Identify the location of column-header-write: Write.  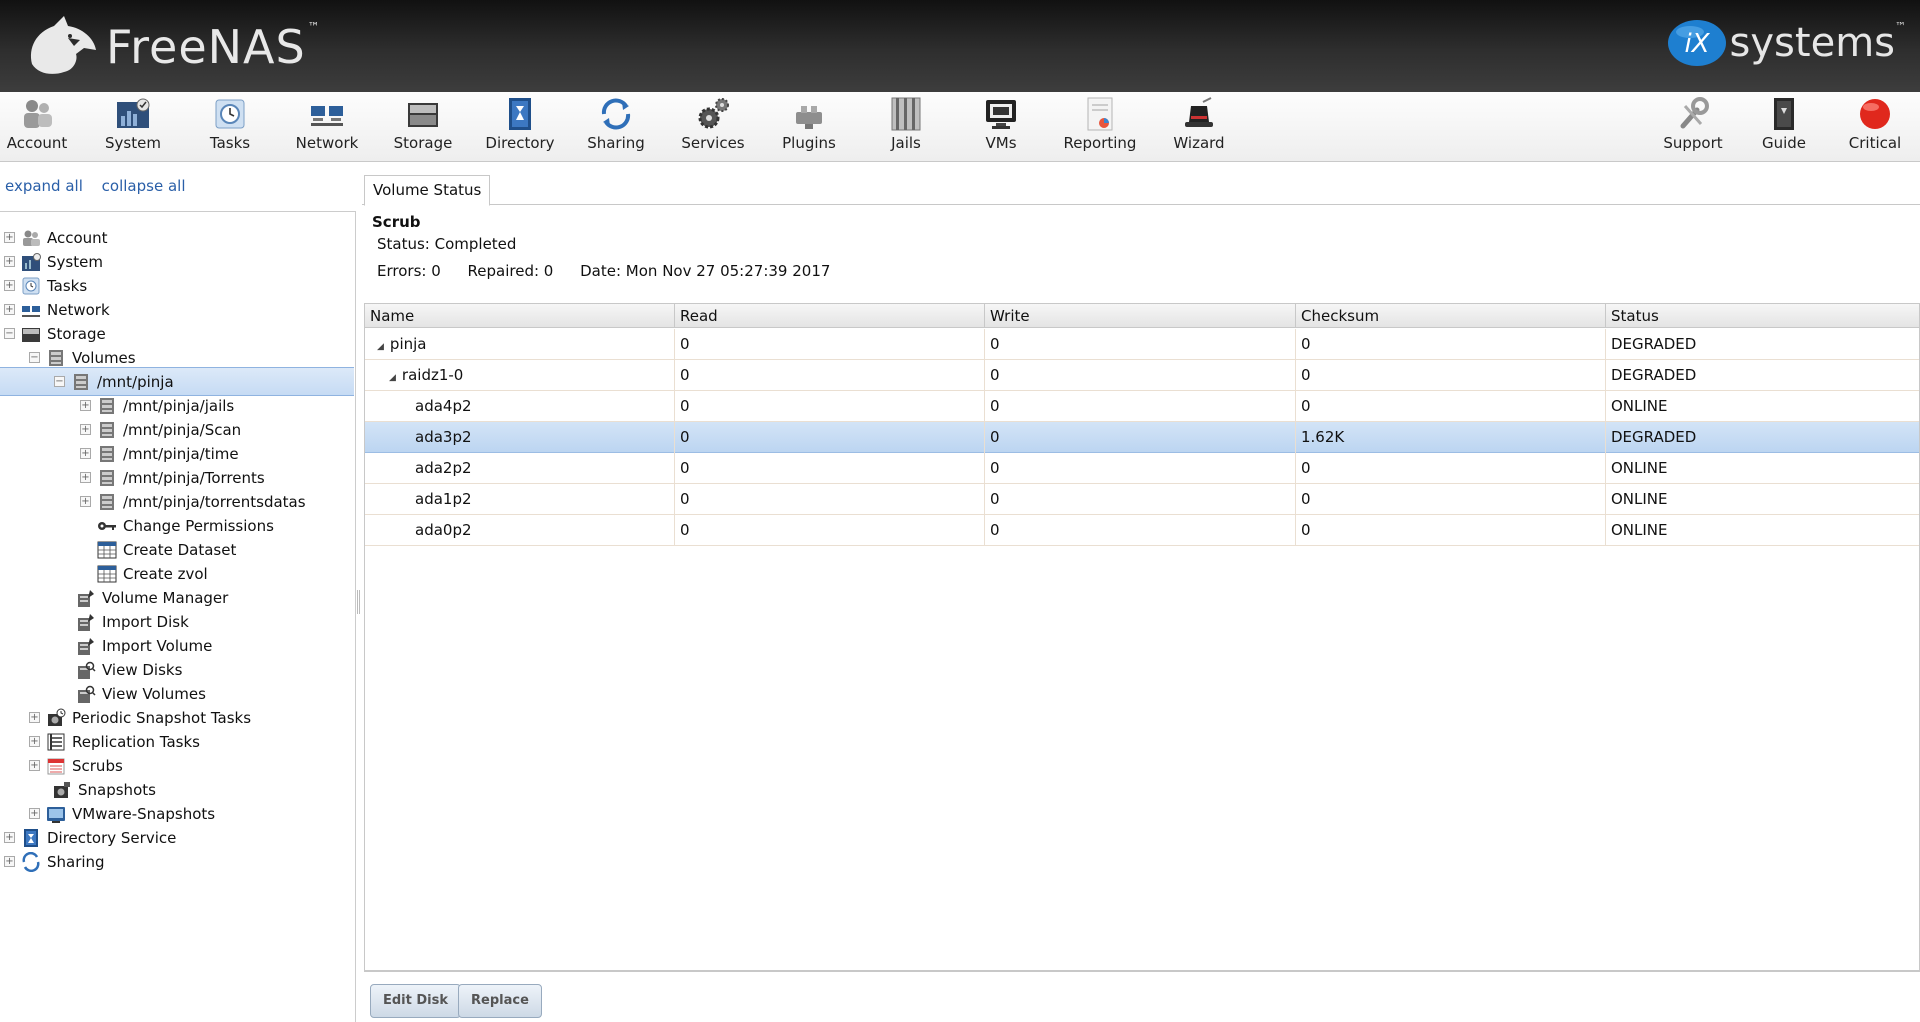
(1140, 316).